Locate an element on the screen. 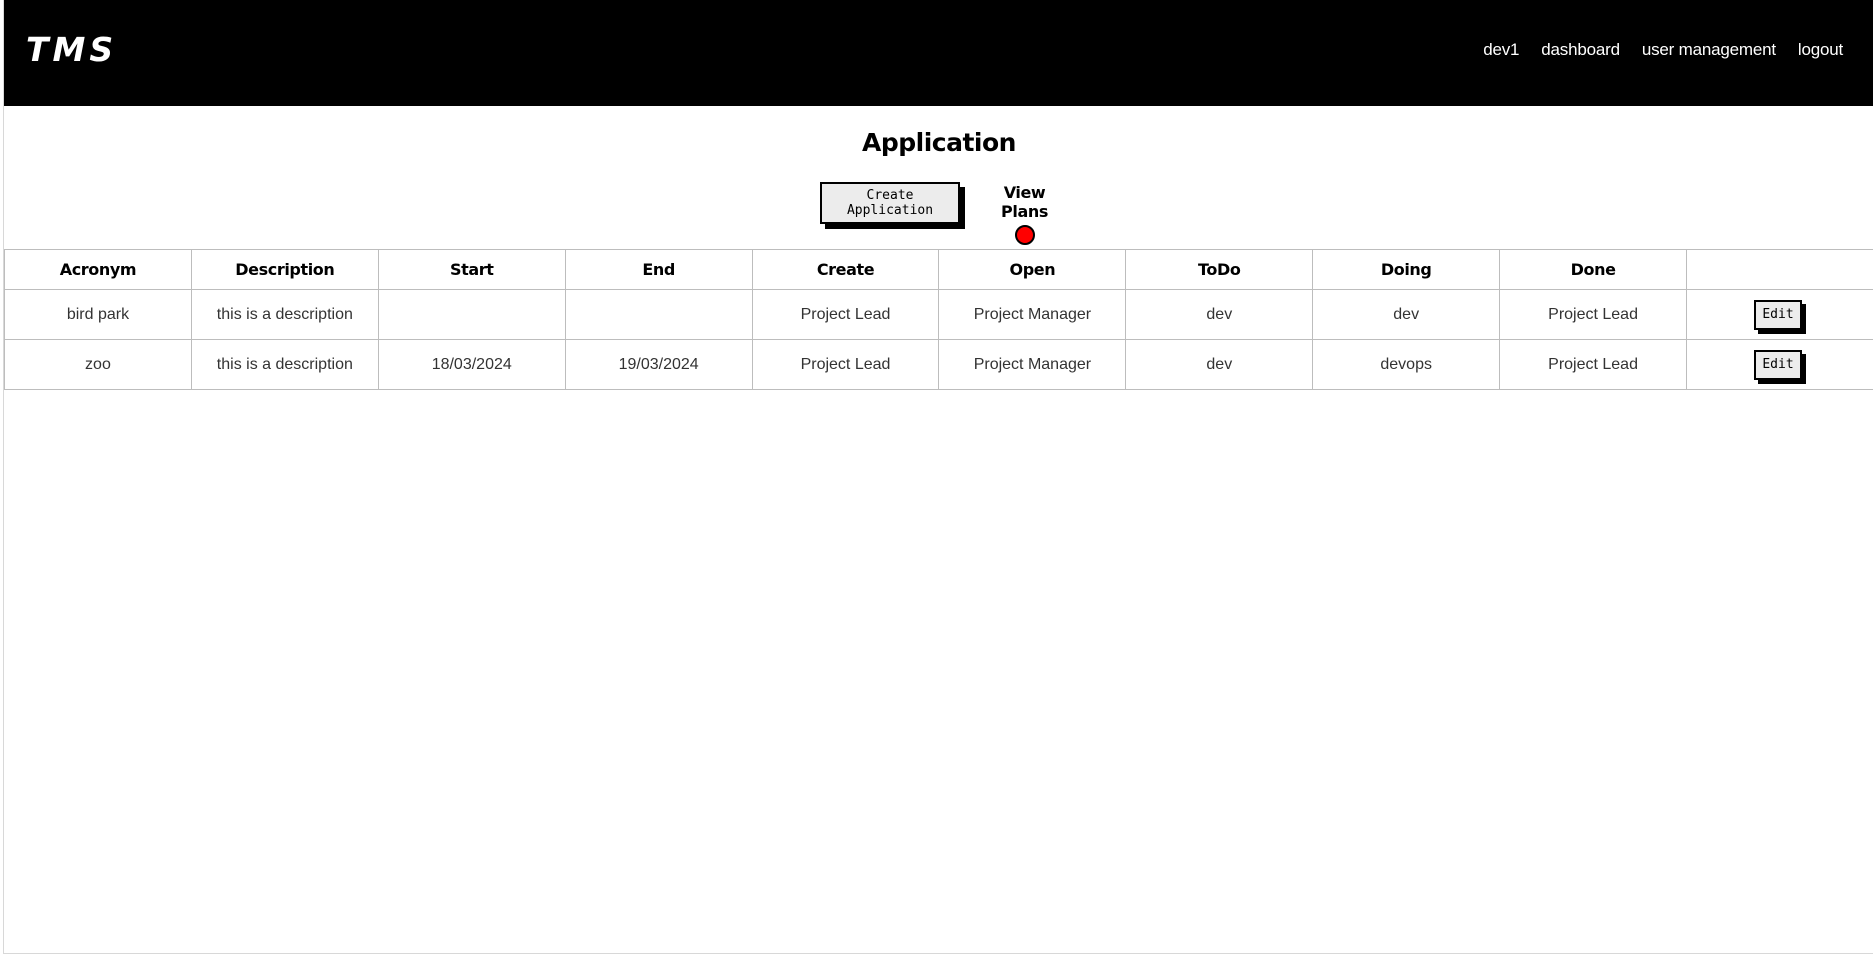 The image size is (1873, 955). cell-start: 18/03/2024 is located at coordinates (471, 364).